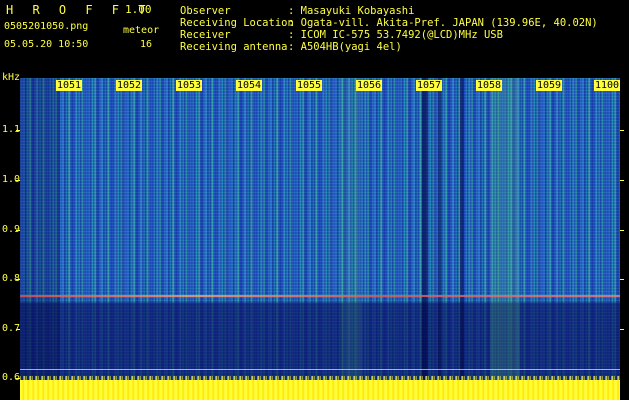 This screenshot has width=629, height=400. Describe the element at coordinates (351, 11) in the screenshot. I see `info-value-observer: : Masayuki Kobayashi` at that location.